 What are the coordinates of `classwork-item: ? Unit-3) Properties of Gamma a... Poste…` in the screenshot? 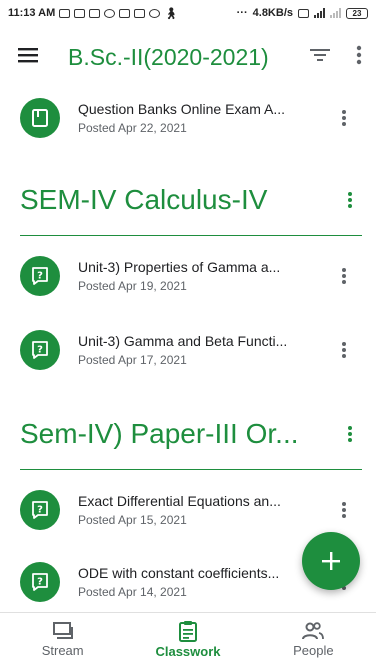 It's located at (188, 276).